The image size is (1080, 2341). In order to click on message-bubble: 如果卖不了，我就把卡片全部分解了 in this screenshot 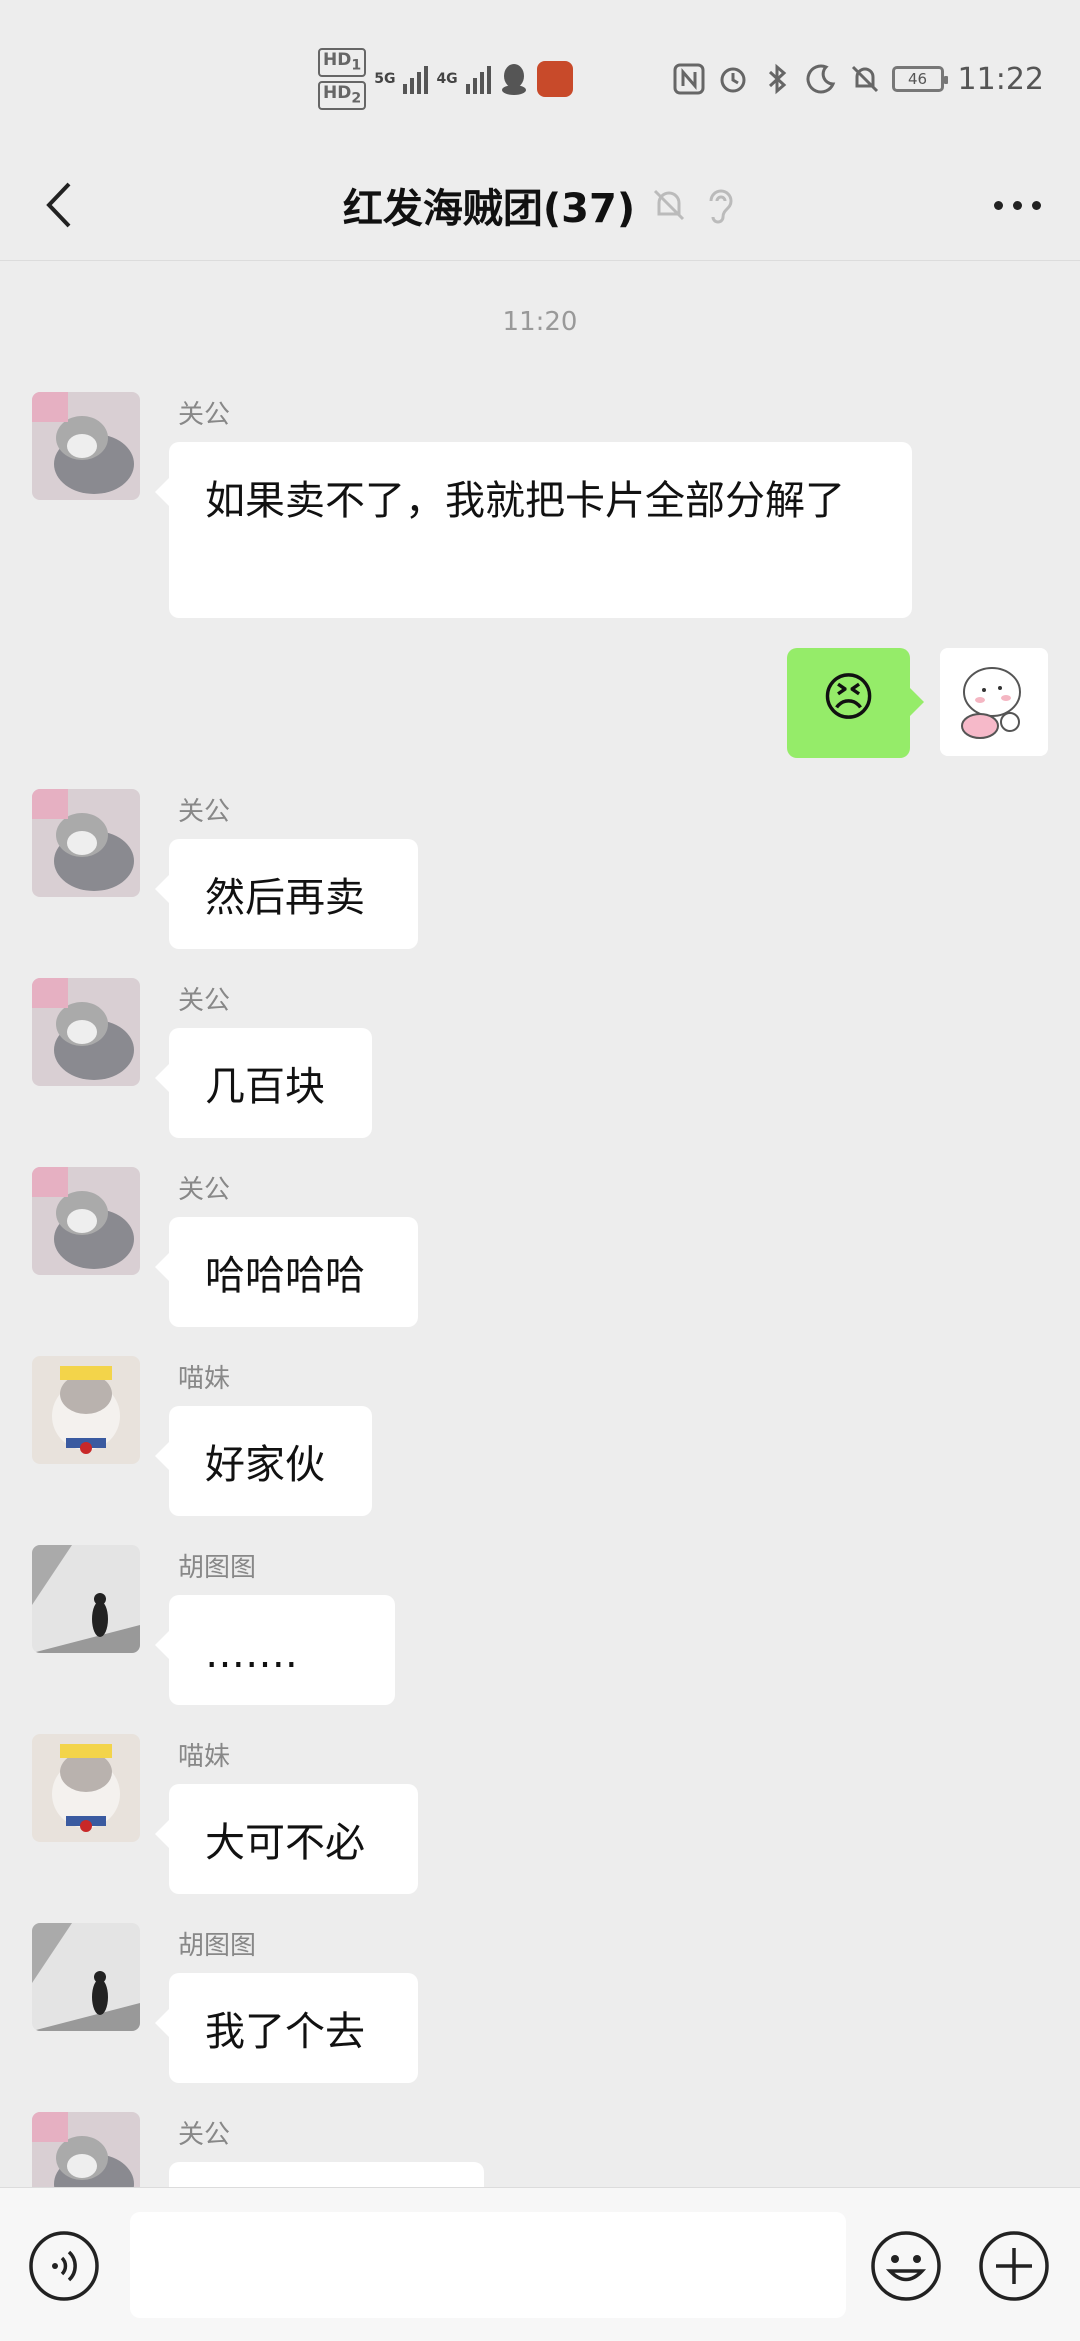, I will do `click(533, 530)`.